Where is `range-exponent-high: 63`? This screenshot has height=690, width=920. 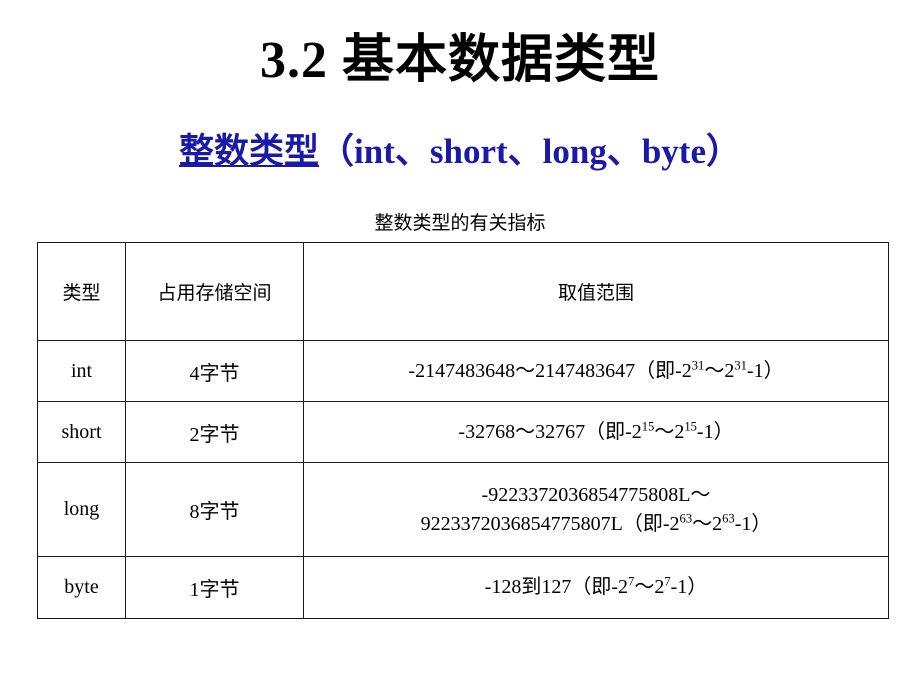
range-exponent-high: 63 is located at coordinates (728, 517).